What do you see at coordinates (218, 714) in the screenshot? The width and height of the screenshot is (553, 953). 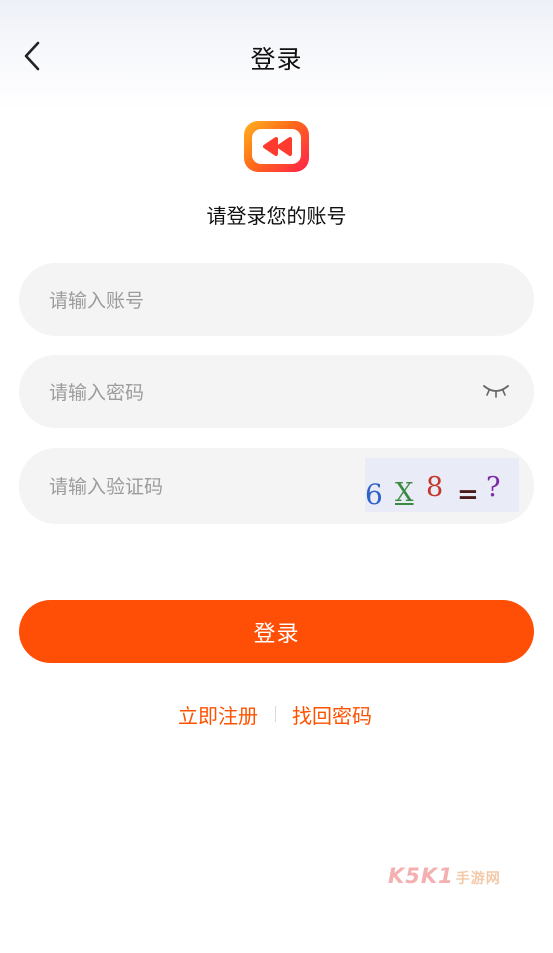 I see `register-link: 立即注册` at bounding box center [218, 714].